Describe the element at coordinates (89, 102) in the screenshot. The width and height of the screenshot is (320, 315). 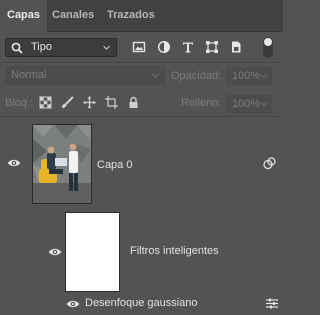
I see `lock-position-icon` at that location.